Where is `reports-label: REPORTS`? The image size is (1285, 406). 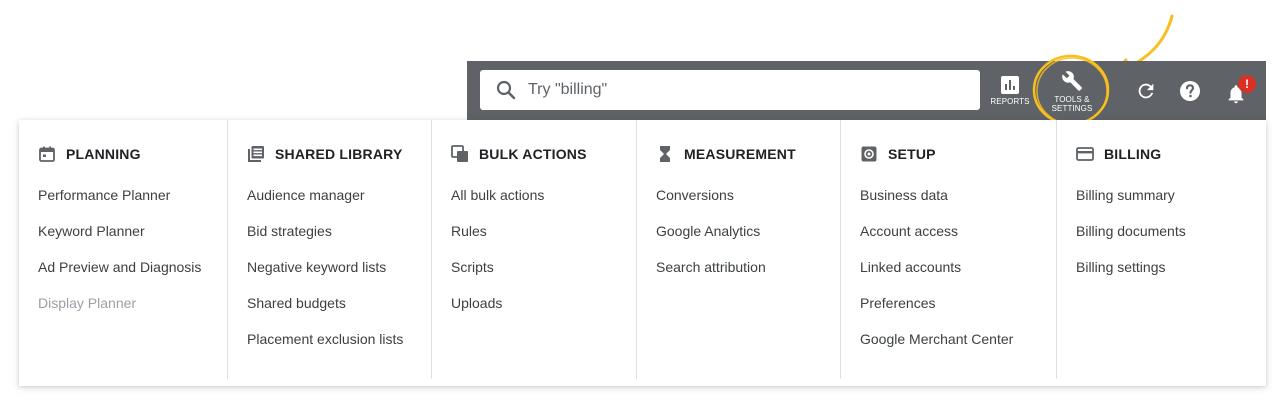
reports-label: REPORTS is located at coordinates (1010, 101).